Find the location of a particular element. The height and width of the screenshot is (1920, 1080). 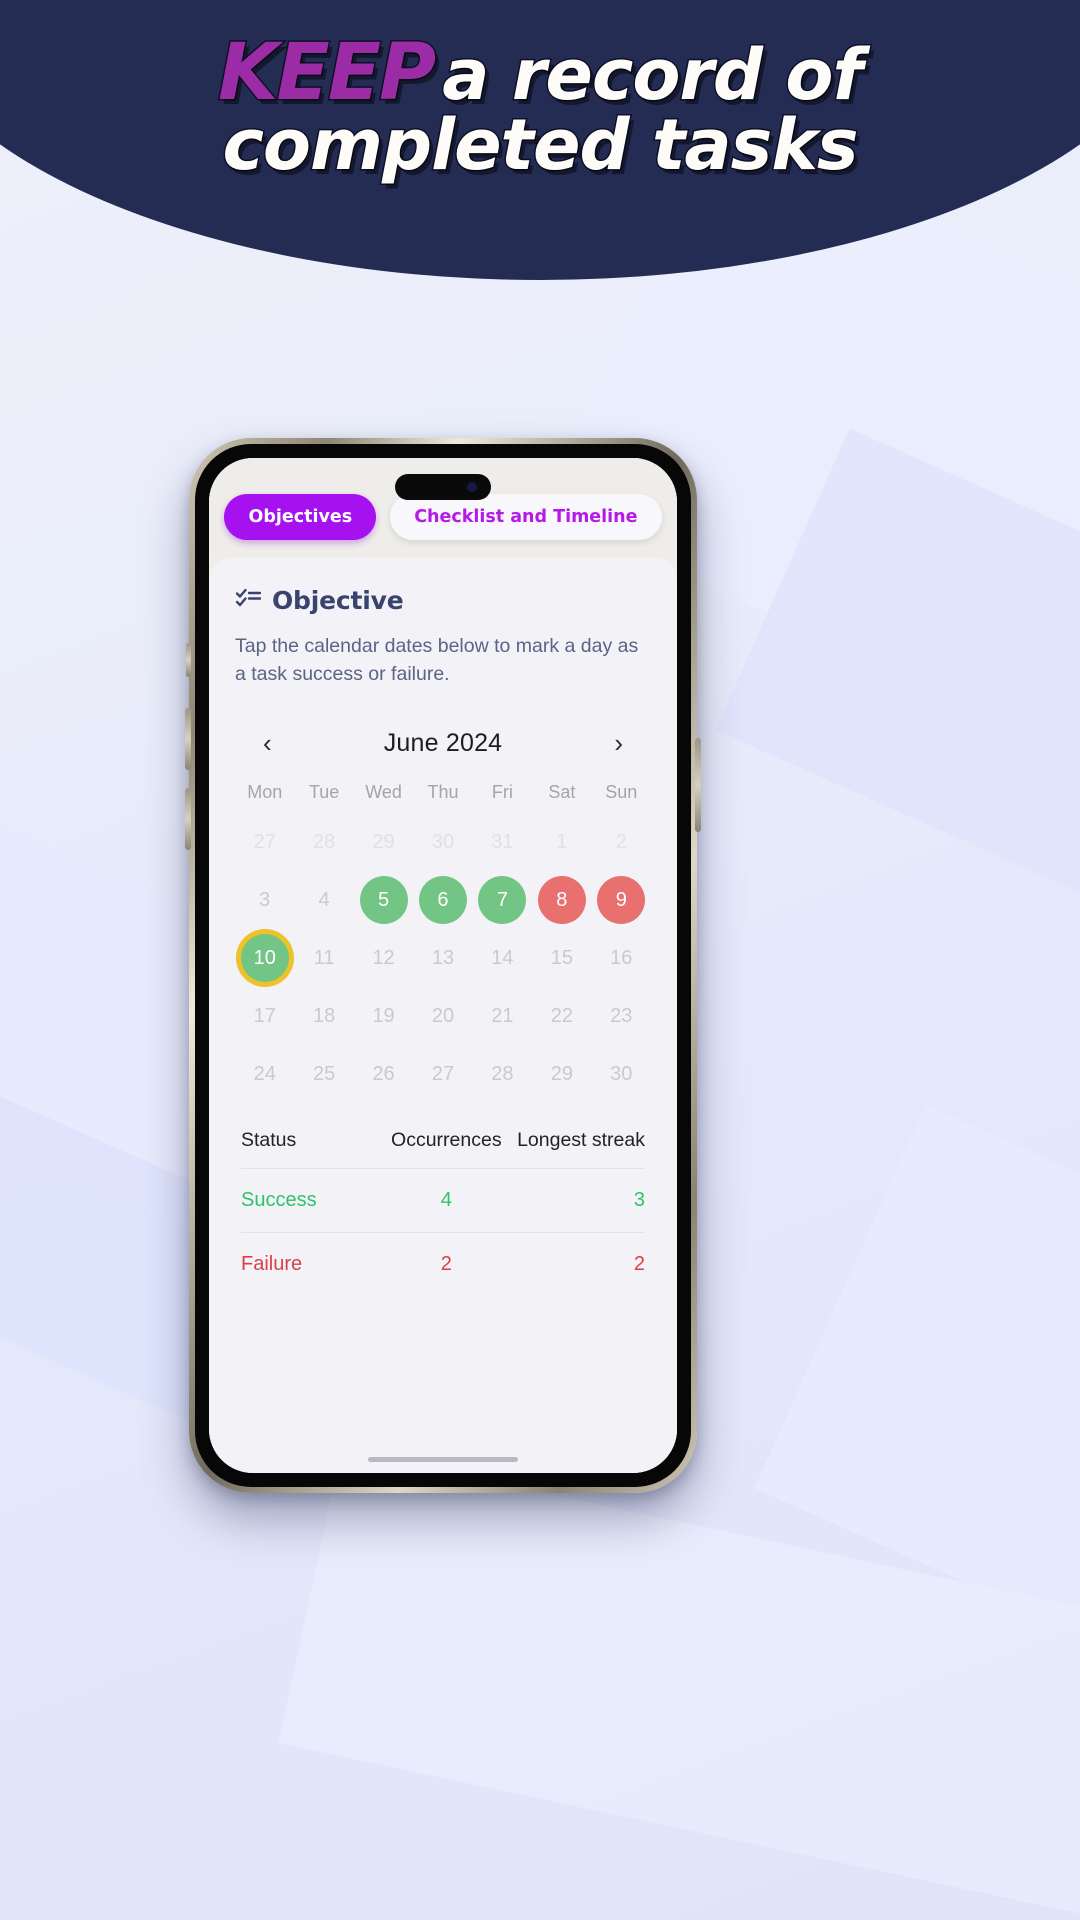

calendar-cell: 24 is located at coordinates (264, 1074).